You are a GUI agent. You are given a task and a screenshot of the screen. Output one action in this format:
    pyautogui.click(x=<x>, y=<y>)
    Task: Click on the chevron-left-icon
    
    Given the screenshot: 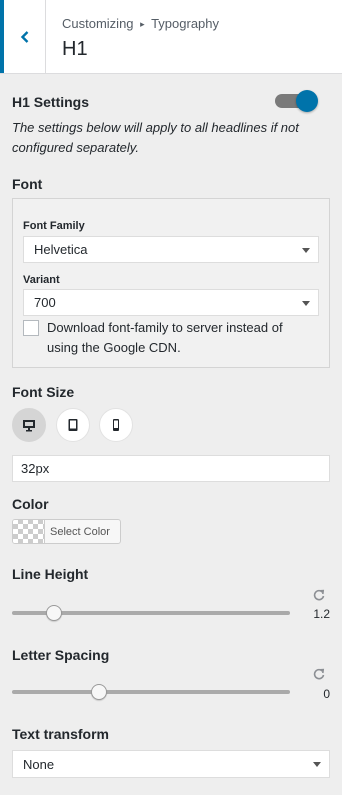 What is the action you would take?
    pyautogui.click(x=24, y=36)
    